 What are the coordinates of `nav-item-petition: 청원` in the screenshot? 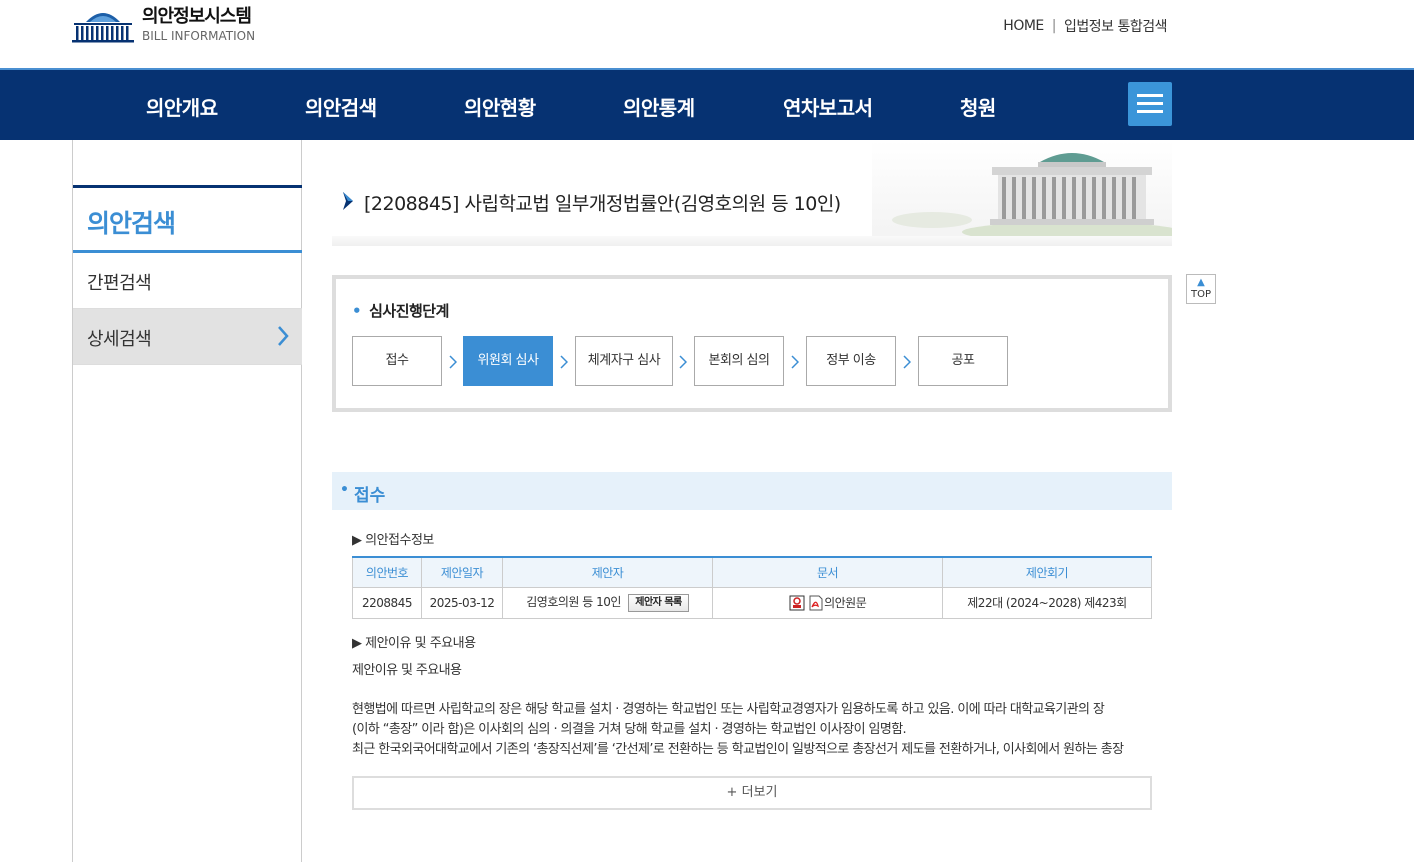 It's located at (978, 106).